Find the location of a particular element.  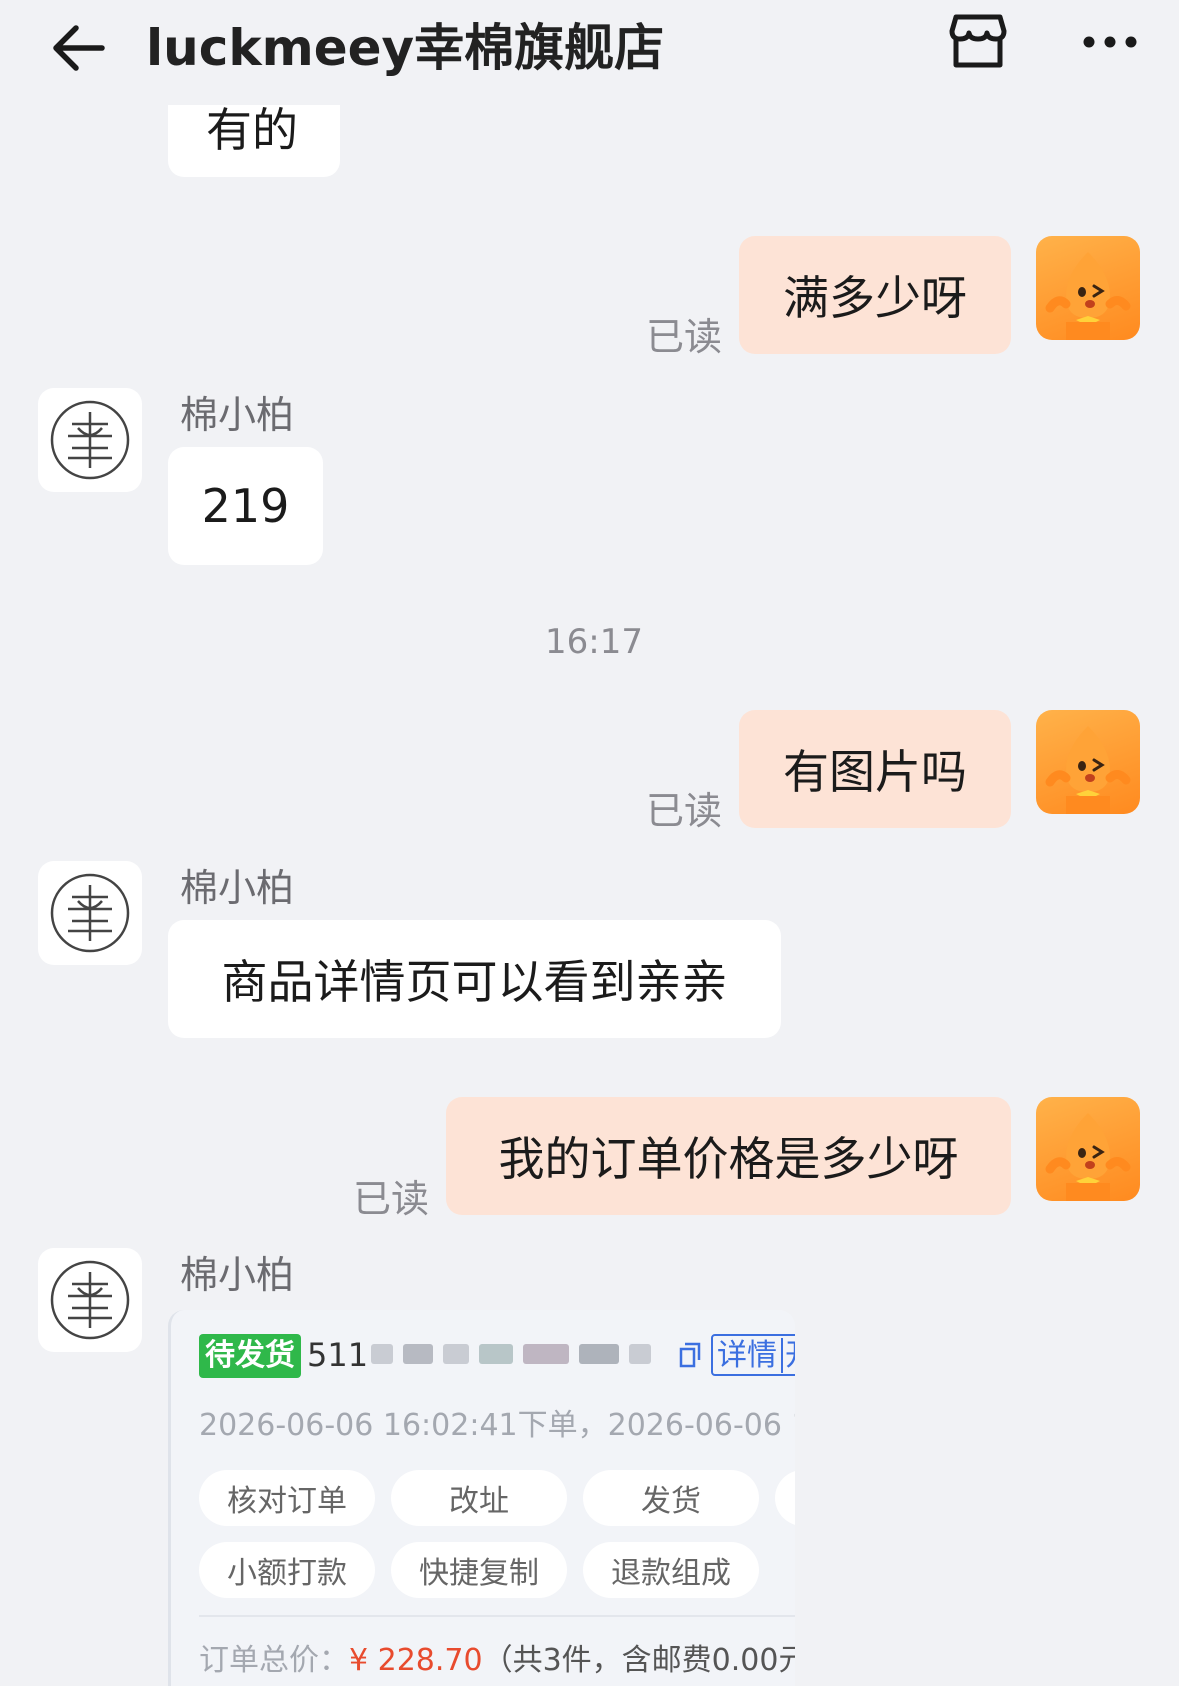

arrow-left-icon is located at coordinates (79, 48).